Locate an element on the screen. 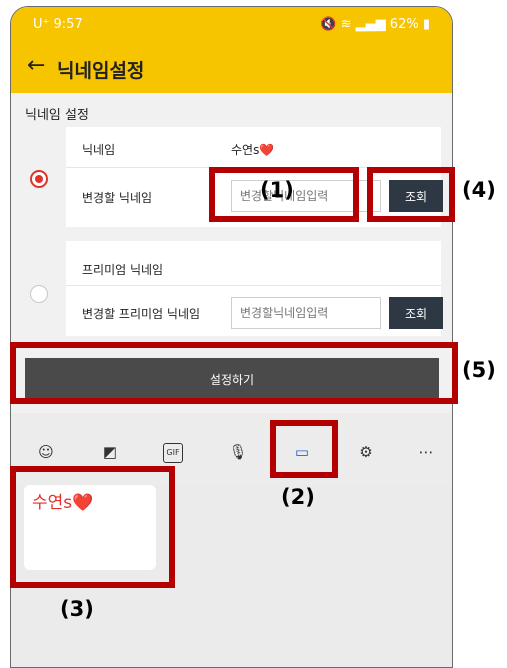  divider is located at coordinates (253, 285).